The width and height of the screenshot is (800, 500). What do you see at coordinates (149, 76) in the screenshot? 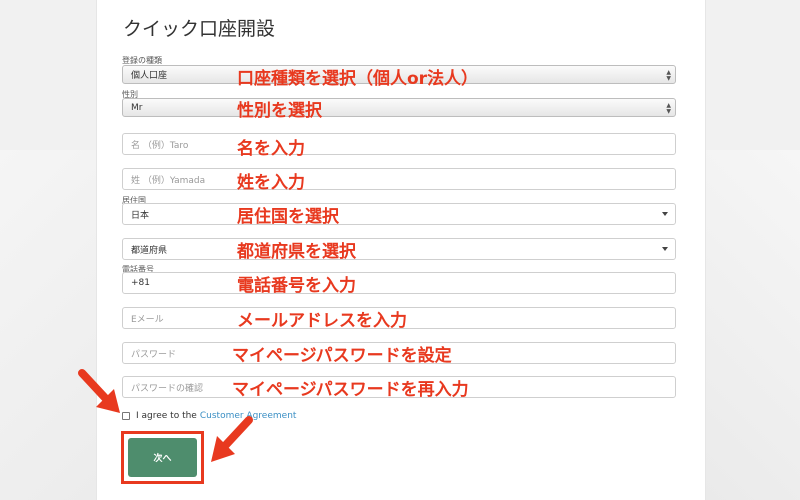
I see `account-type-value: 個人口座` at bounding box center [149, 76].